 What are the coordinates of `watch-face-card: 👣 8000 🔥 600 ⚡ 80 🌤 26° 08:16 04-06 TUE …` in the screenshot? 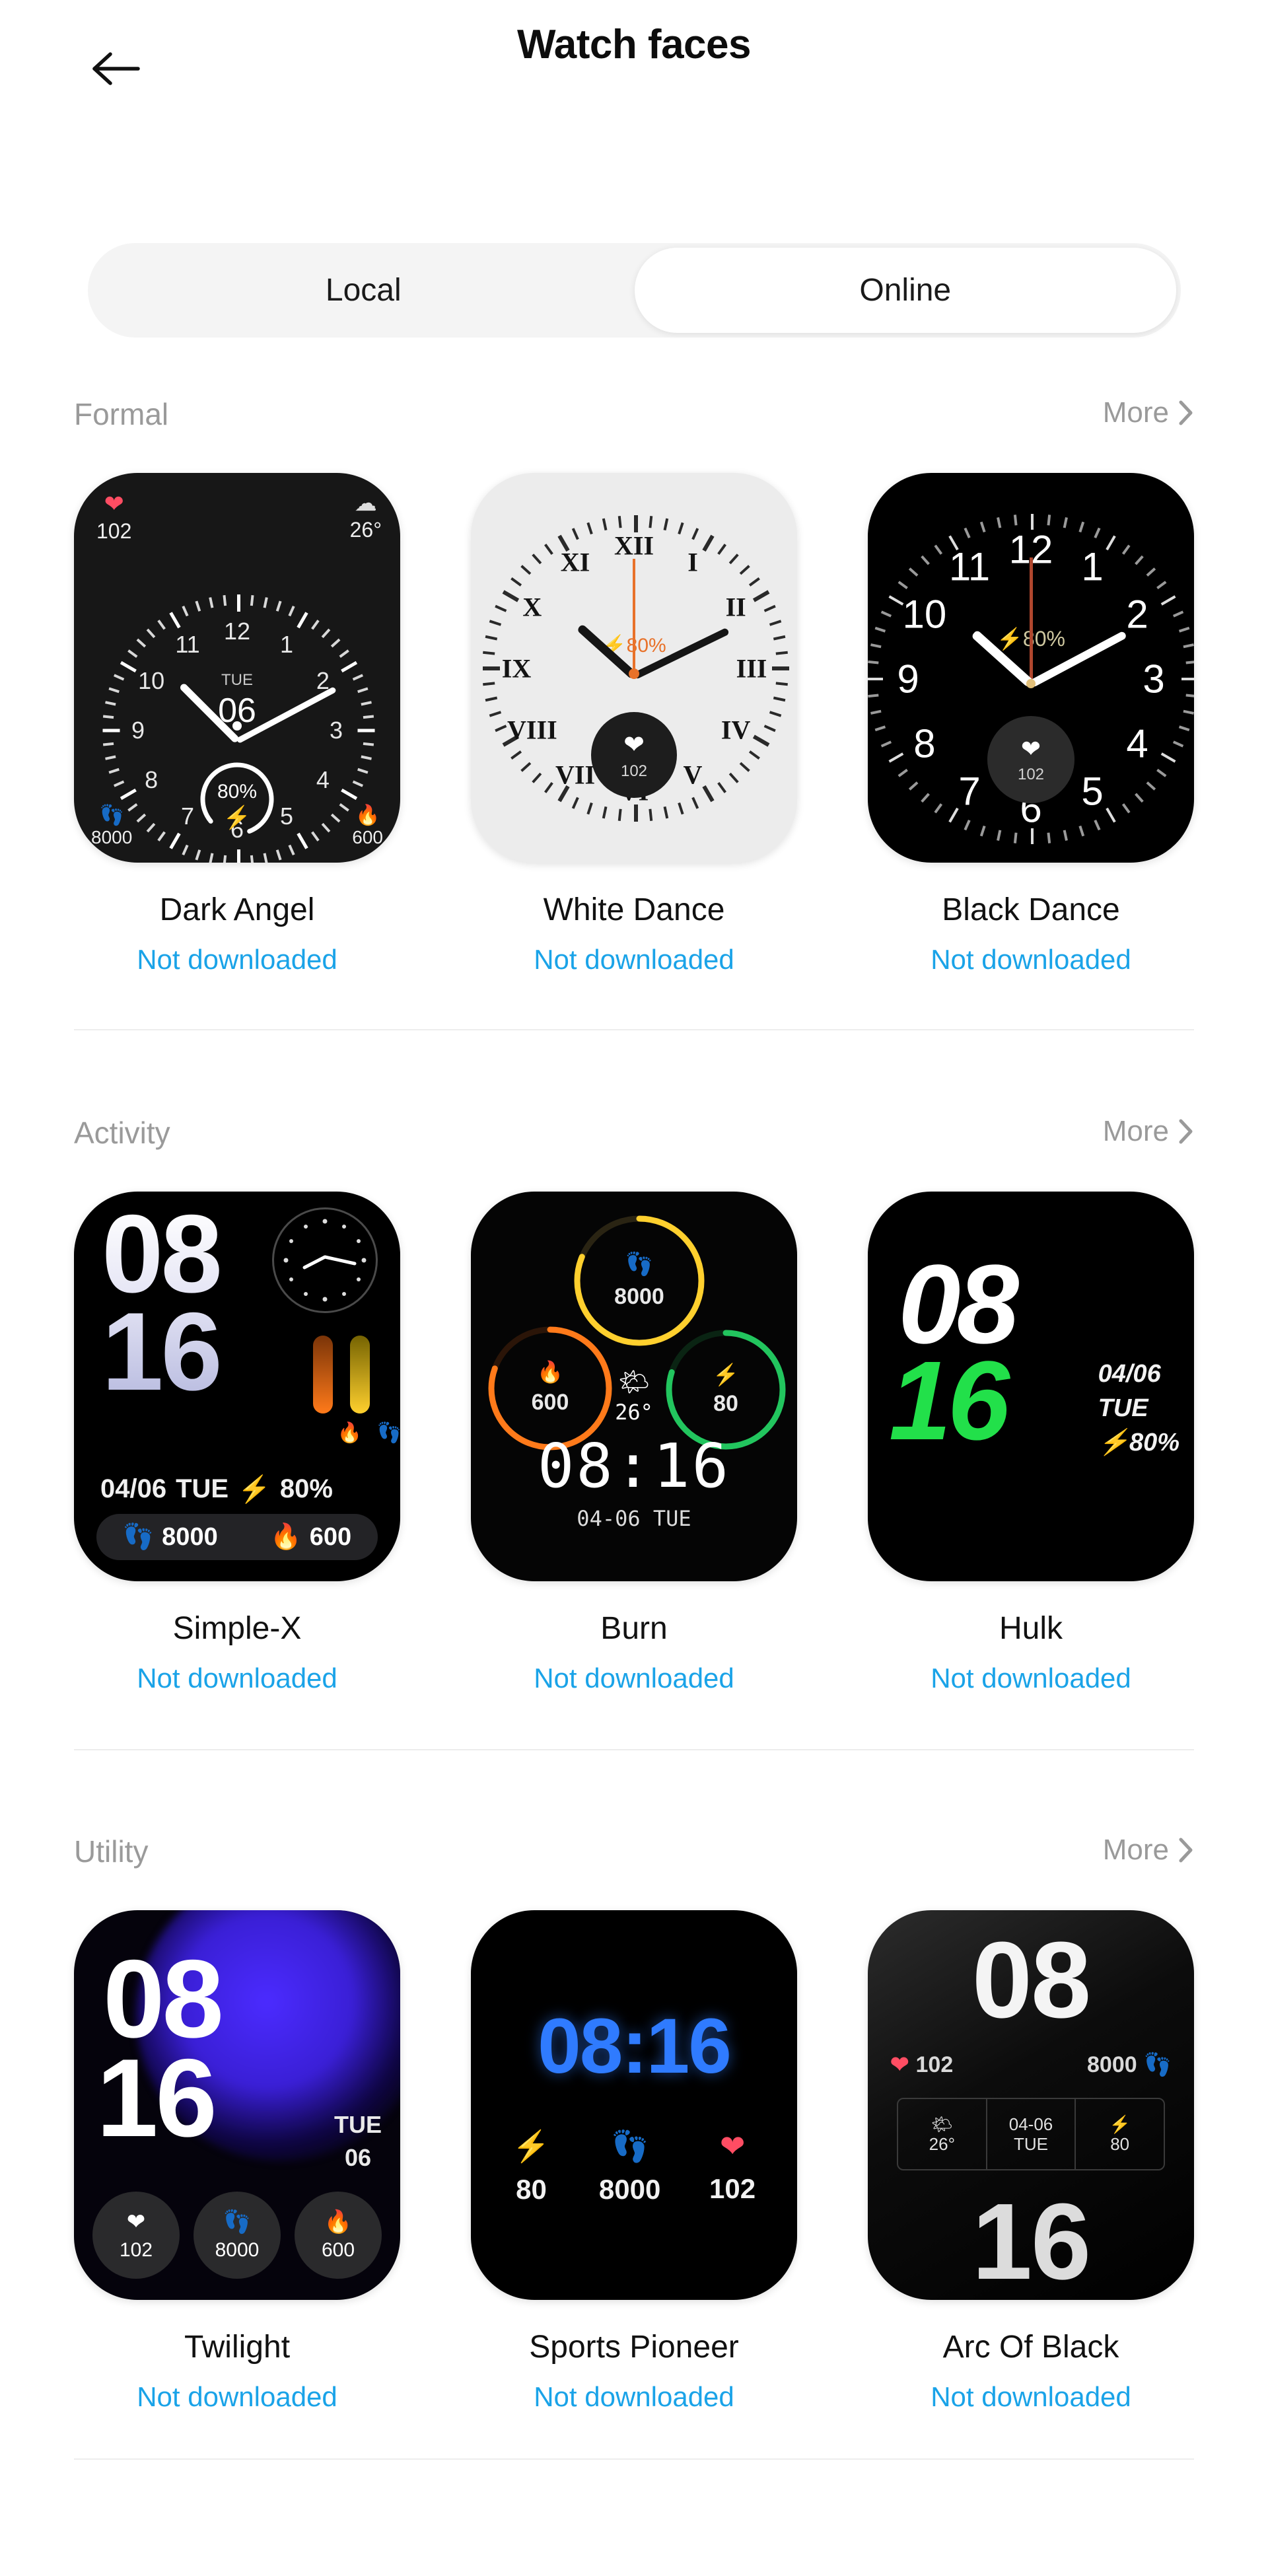 It's located at (634, 1443).